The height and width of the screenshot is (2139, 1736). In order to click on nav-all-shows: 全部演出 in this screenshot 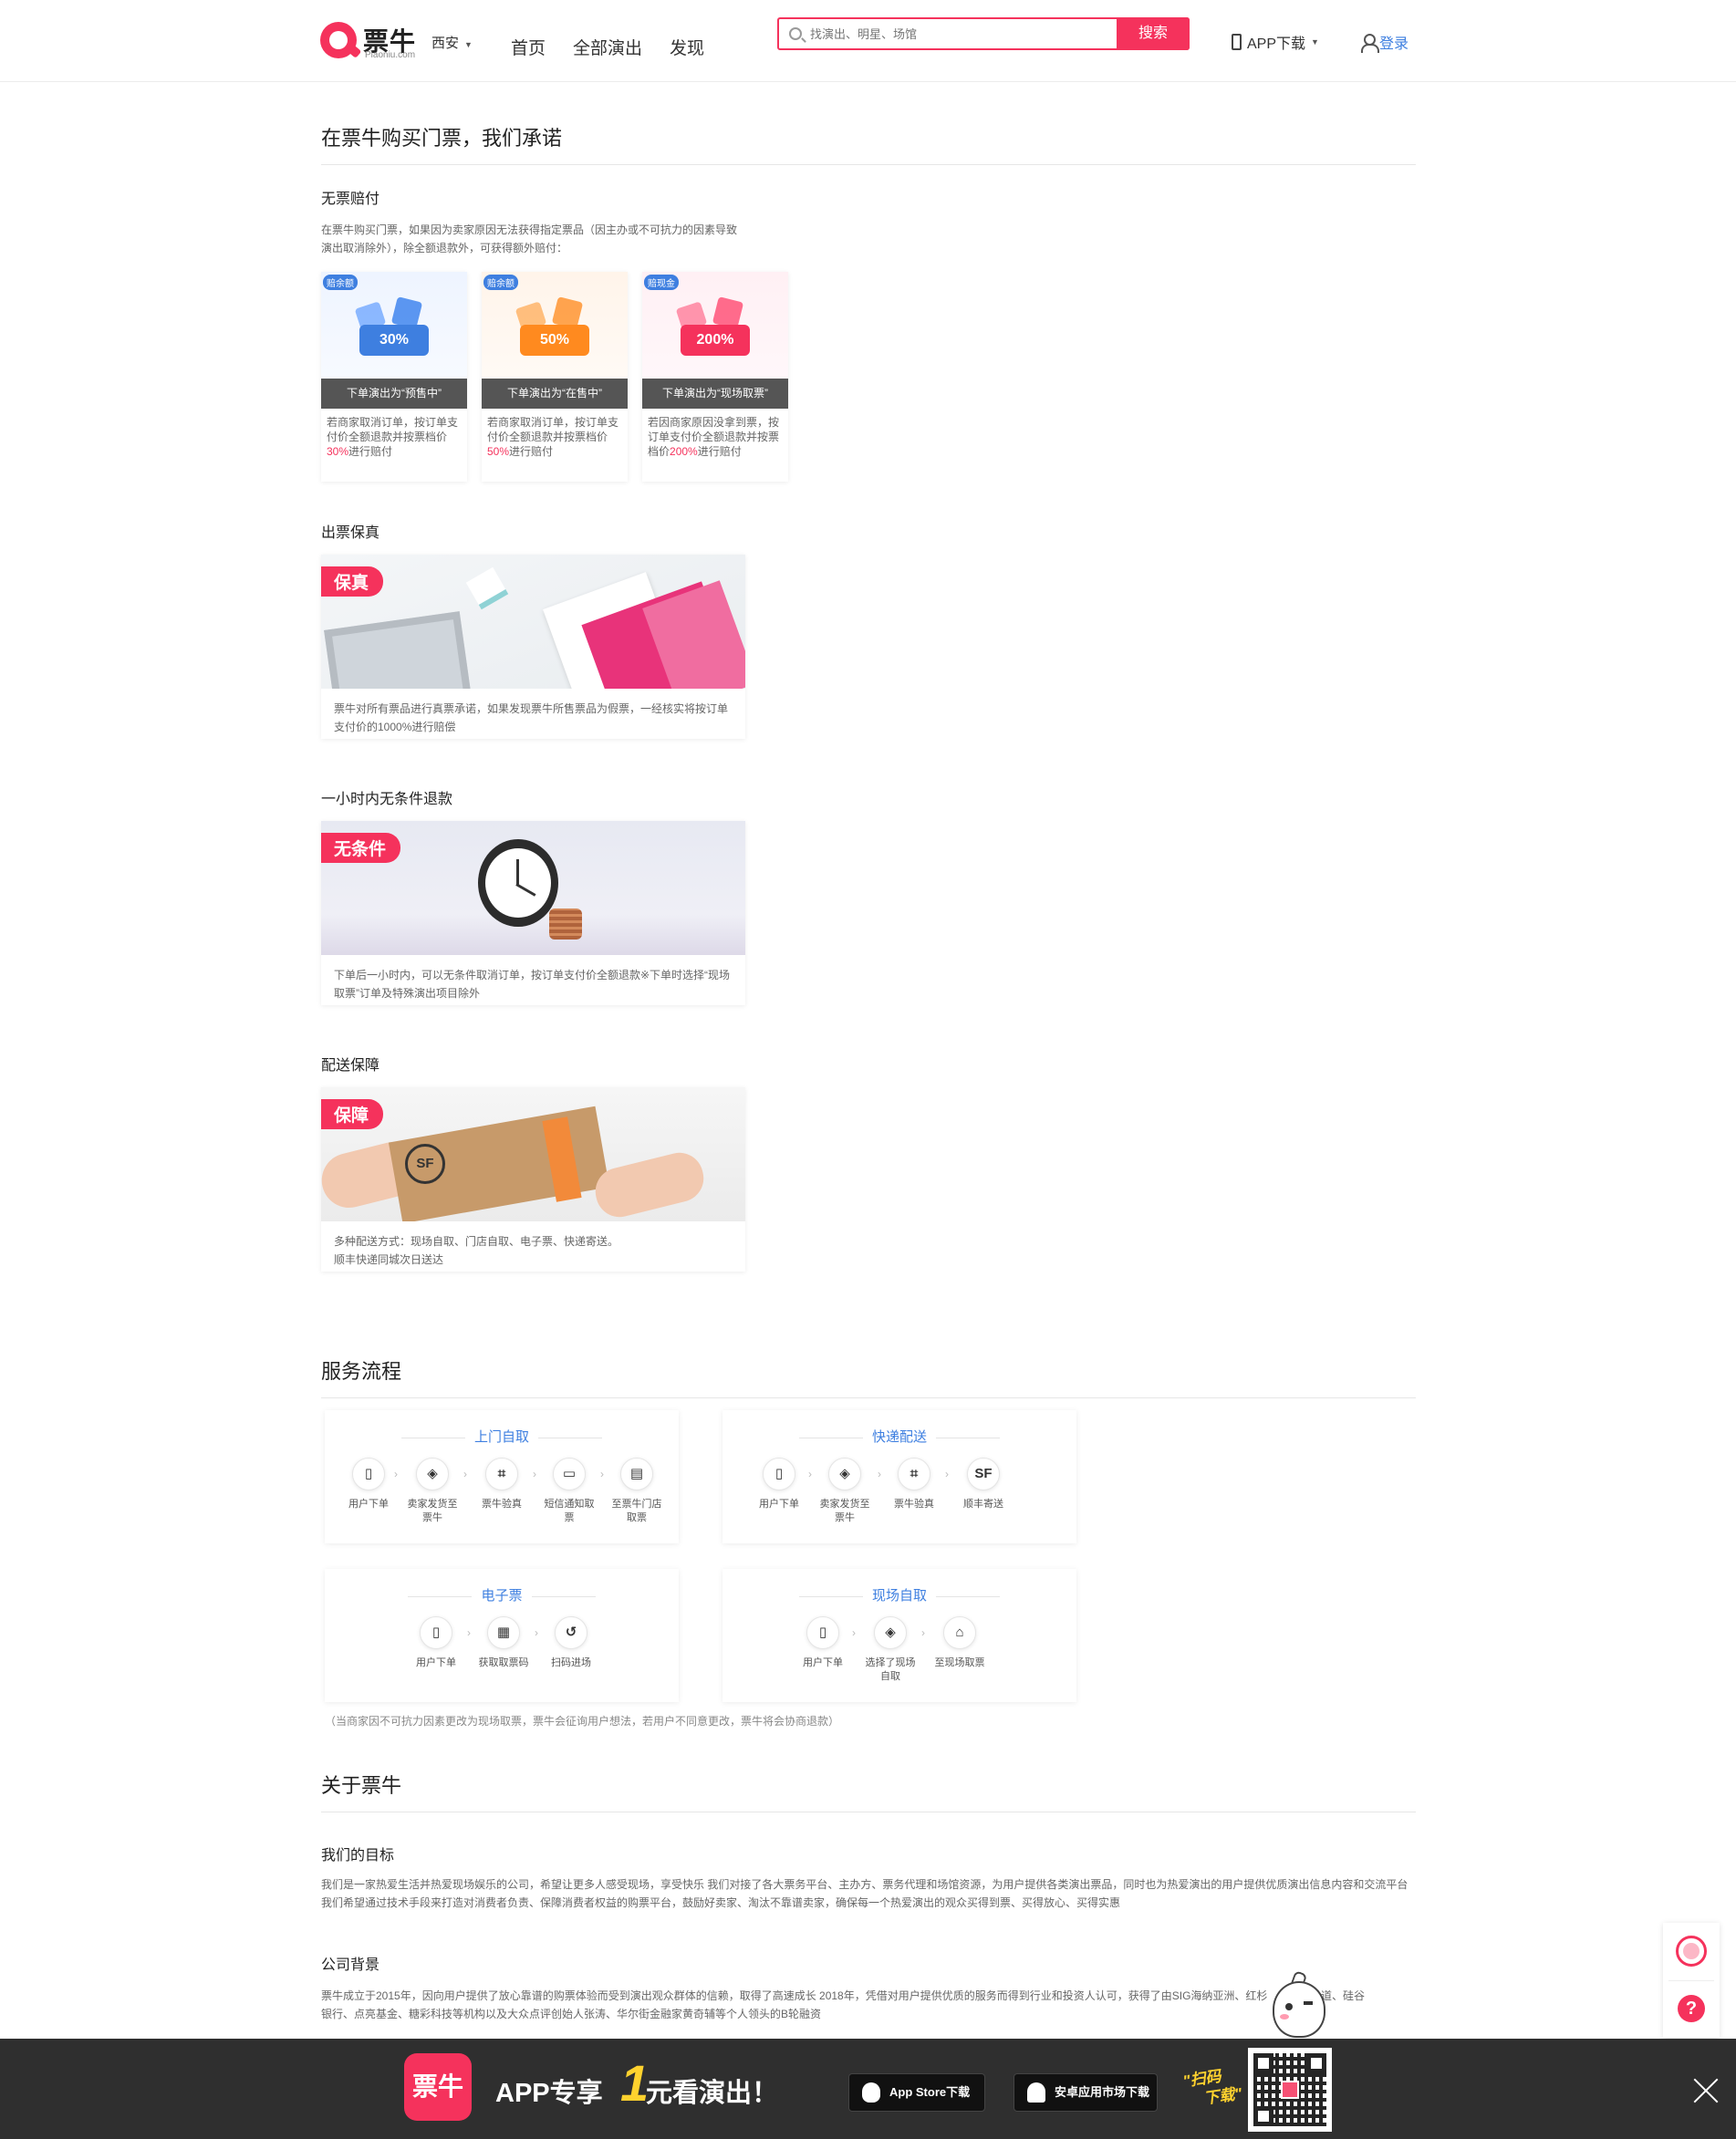, I will do `click(607, 47)`.